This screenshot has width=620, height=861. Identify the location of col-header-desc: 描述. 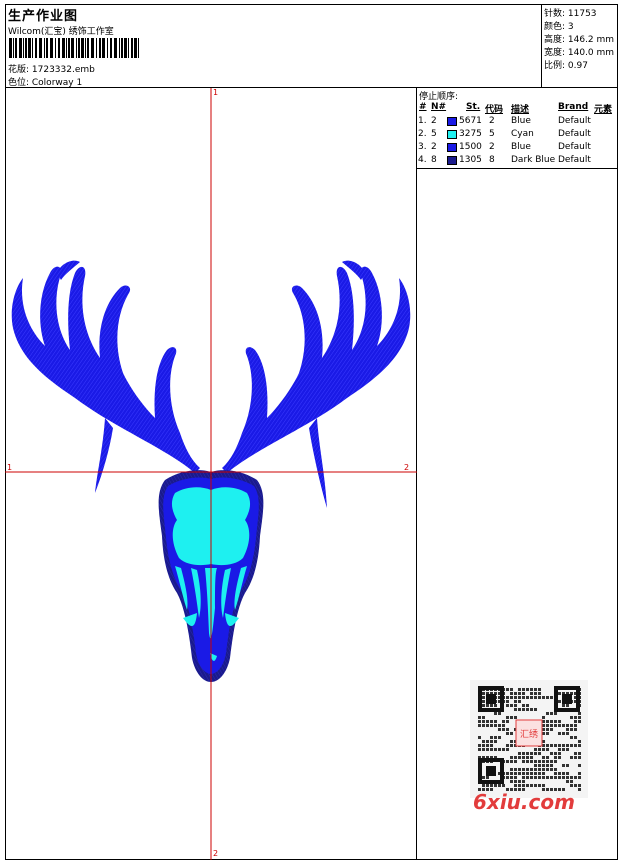
(520, 110).